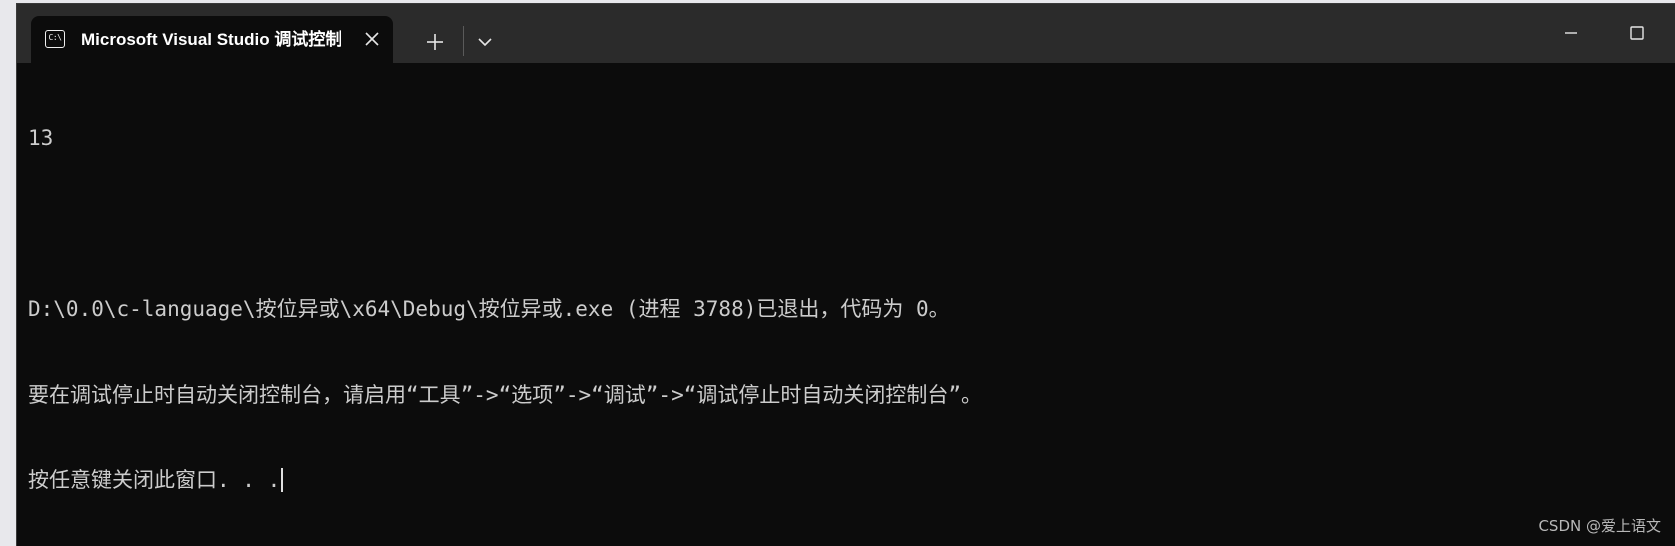 The height and width of the screenshot is (546, 1675). I want to click on chevron-down-icon, so click(485, 42).